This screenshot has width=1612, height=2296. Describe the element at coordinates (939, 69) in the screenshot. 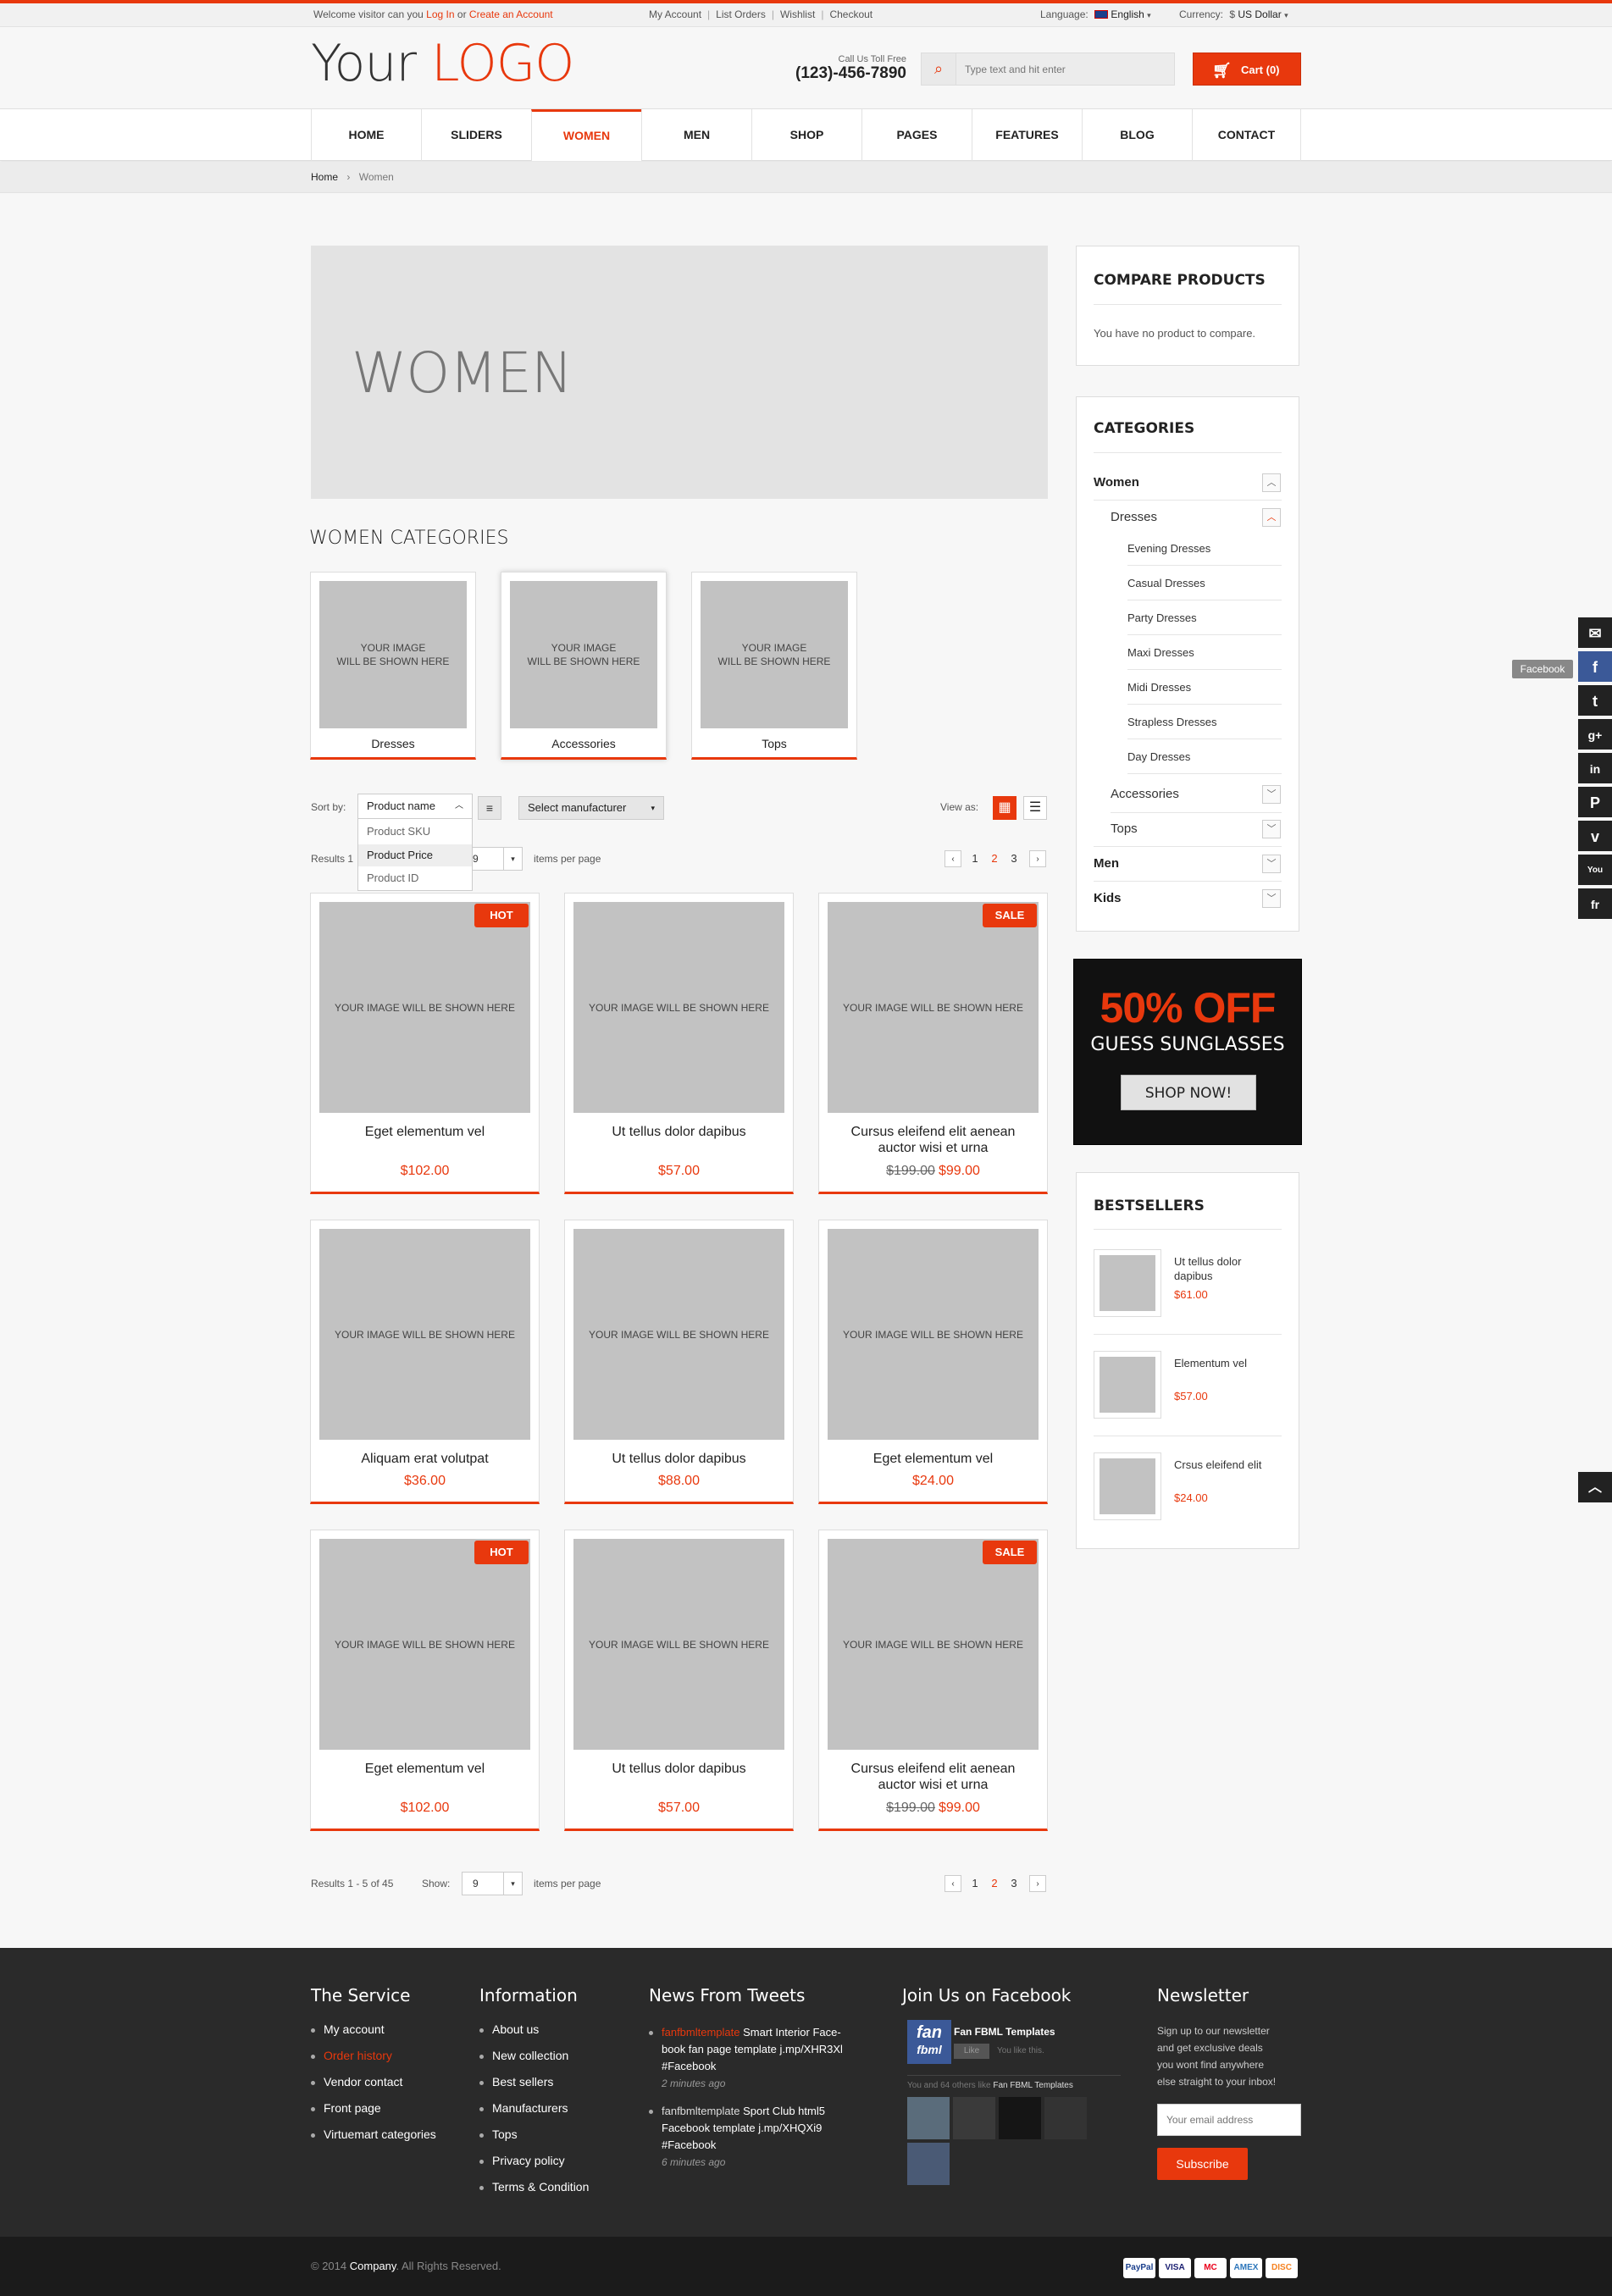

I see `search-icon: ⌕` at that location.